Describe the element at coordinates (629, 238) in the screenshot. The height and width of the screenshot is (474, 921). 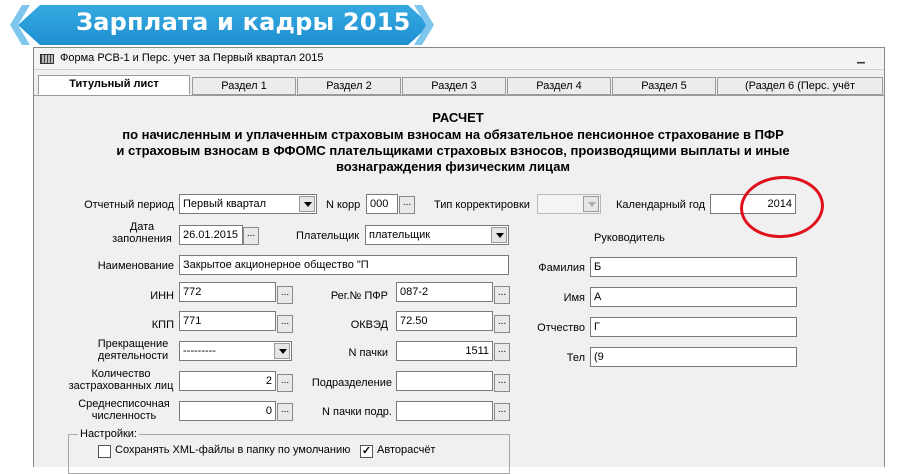
I see `director-heading: Руководитель` at that location.